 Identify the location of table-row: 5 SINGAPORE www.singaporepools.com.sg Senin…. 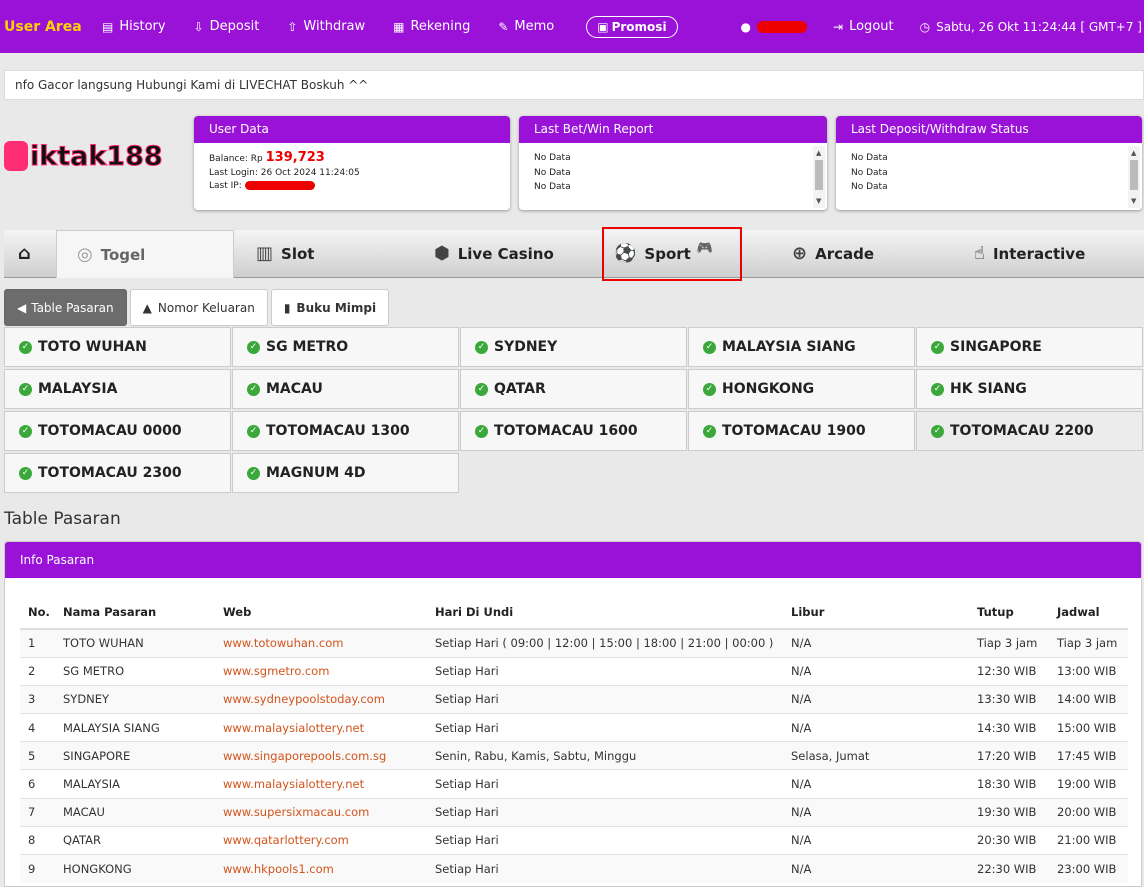
(574, 755).